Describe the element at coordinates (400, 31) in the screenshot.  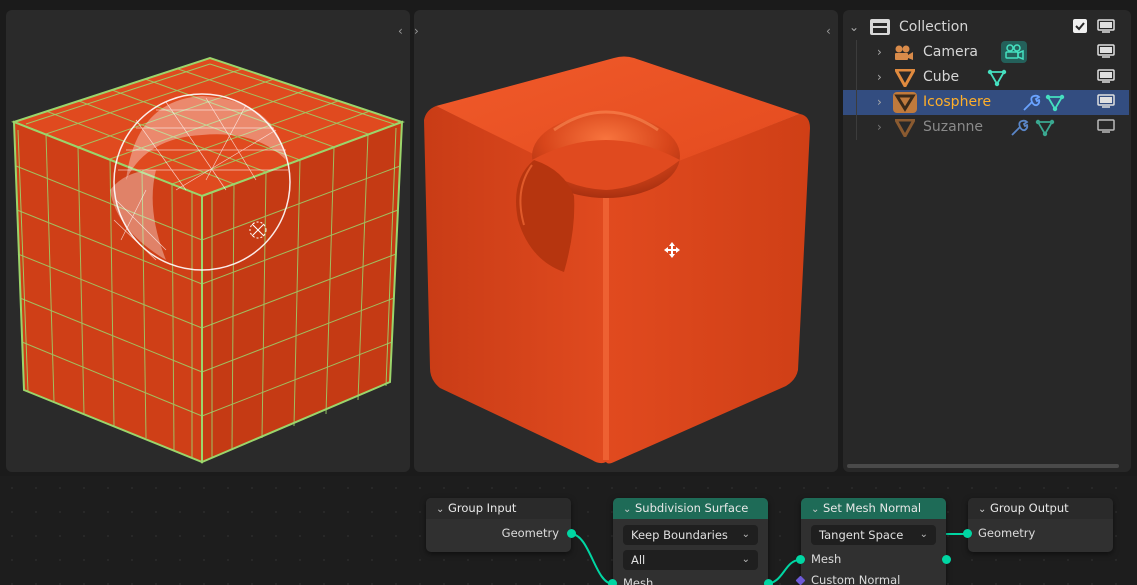
I see `collapse-left-icon: ‹` at that location.